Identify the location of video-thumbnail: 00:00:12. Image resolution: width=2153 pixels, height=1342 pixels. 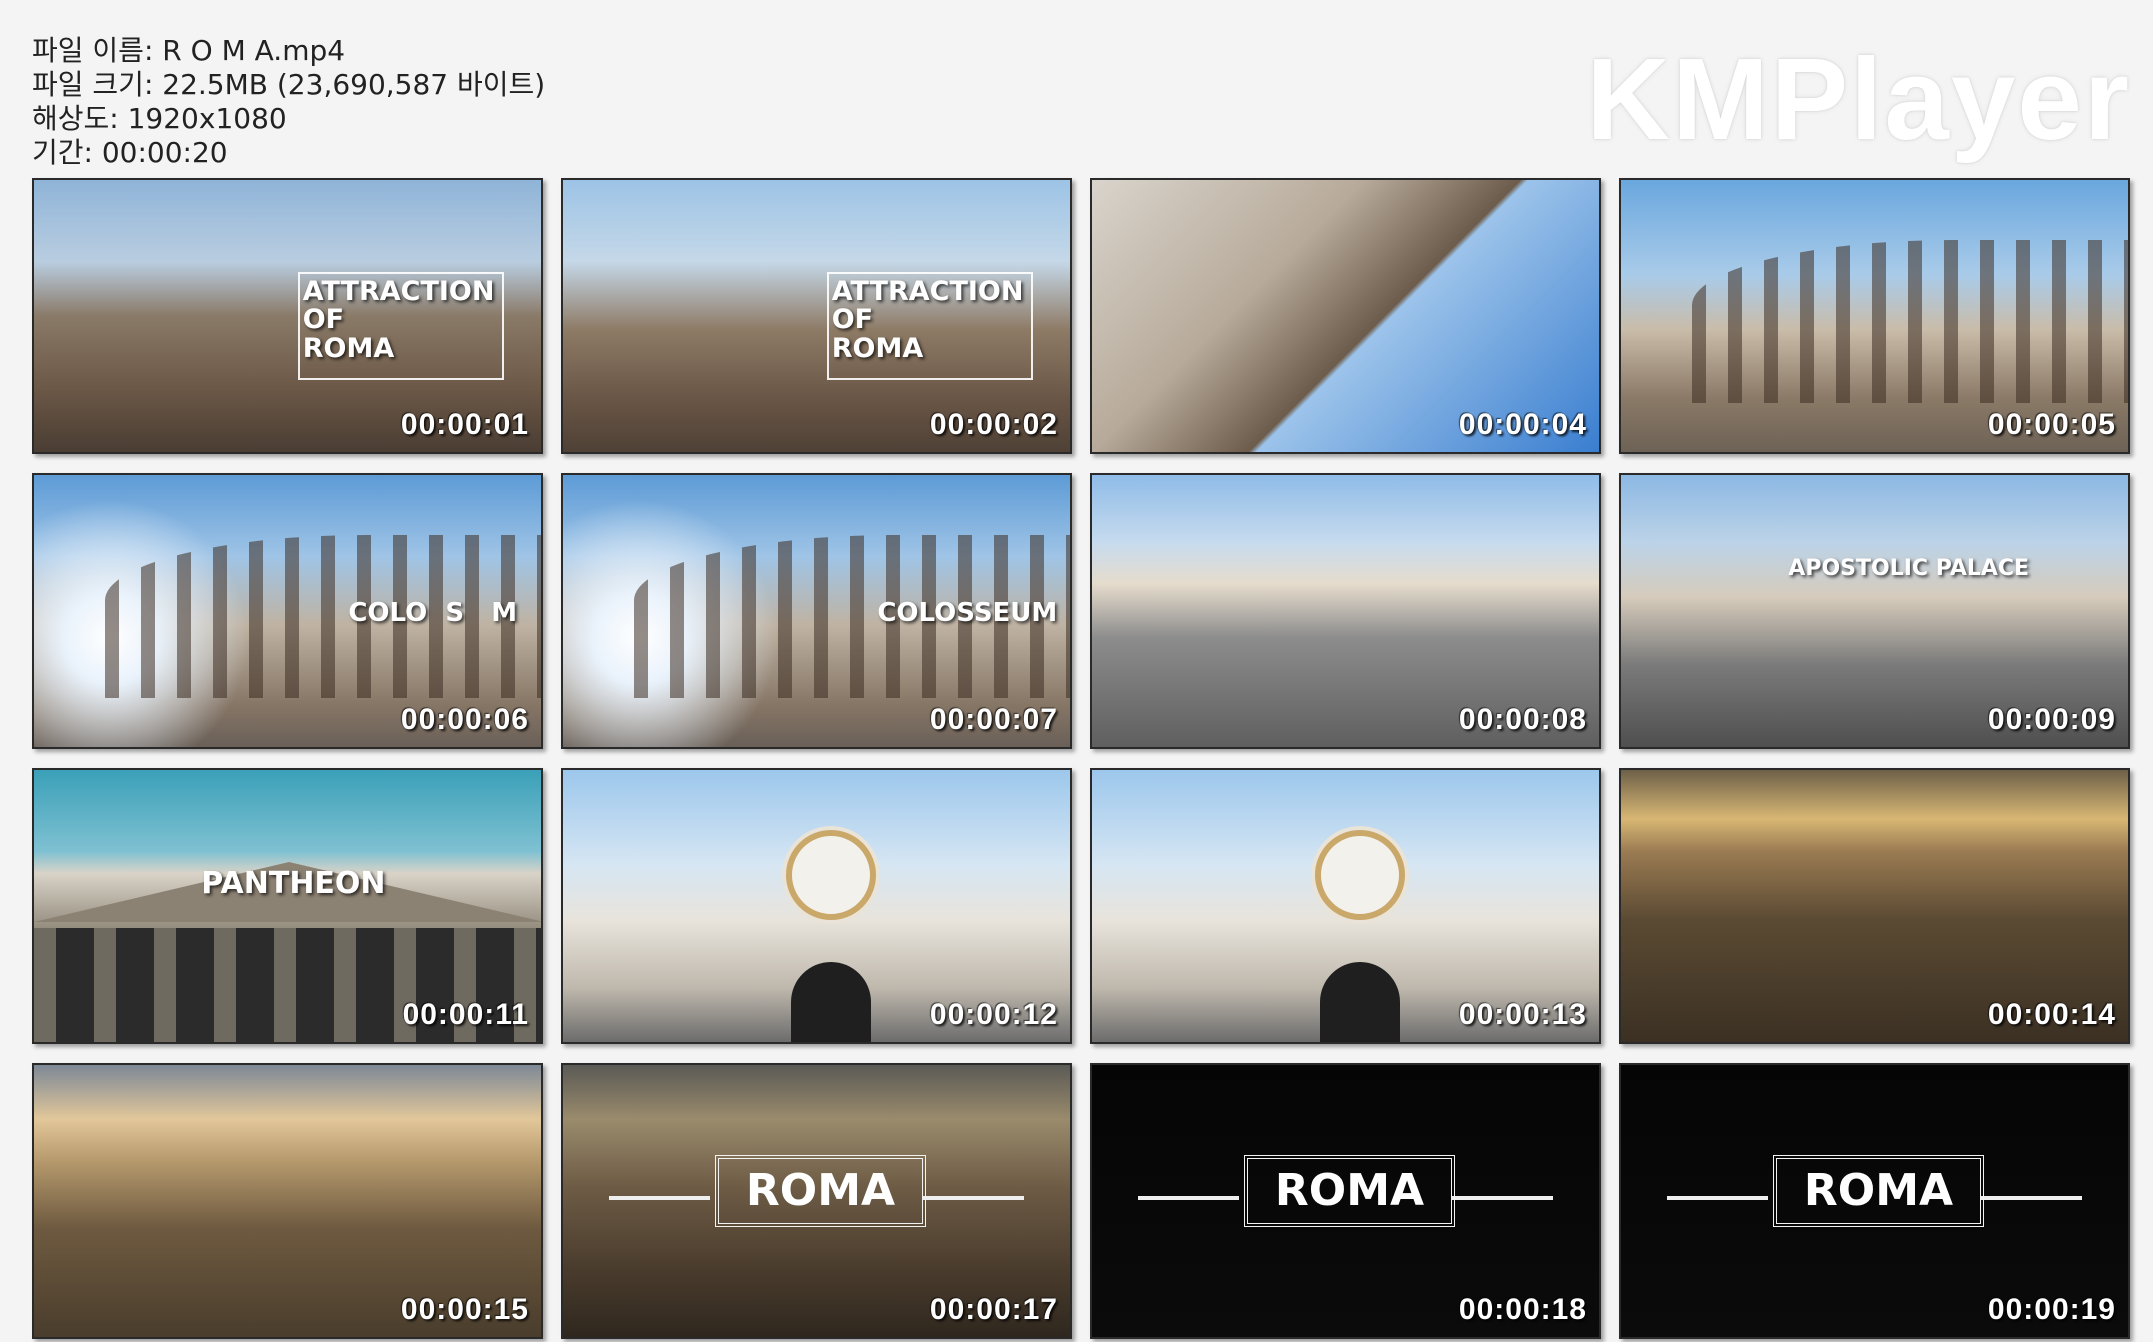
(816, 906).